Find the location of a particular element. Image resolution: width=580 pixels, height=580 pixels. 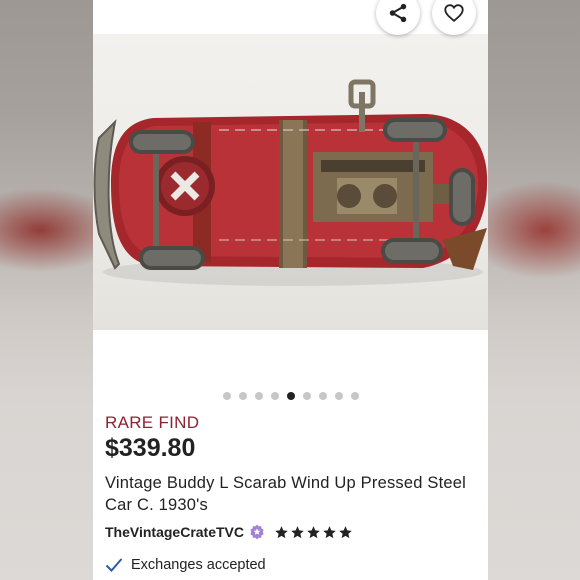

star-seller-badge-icon is located at coordinates (257, 532).